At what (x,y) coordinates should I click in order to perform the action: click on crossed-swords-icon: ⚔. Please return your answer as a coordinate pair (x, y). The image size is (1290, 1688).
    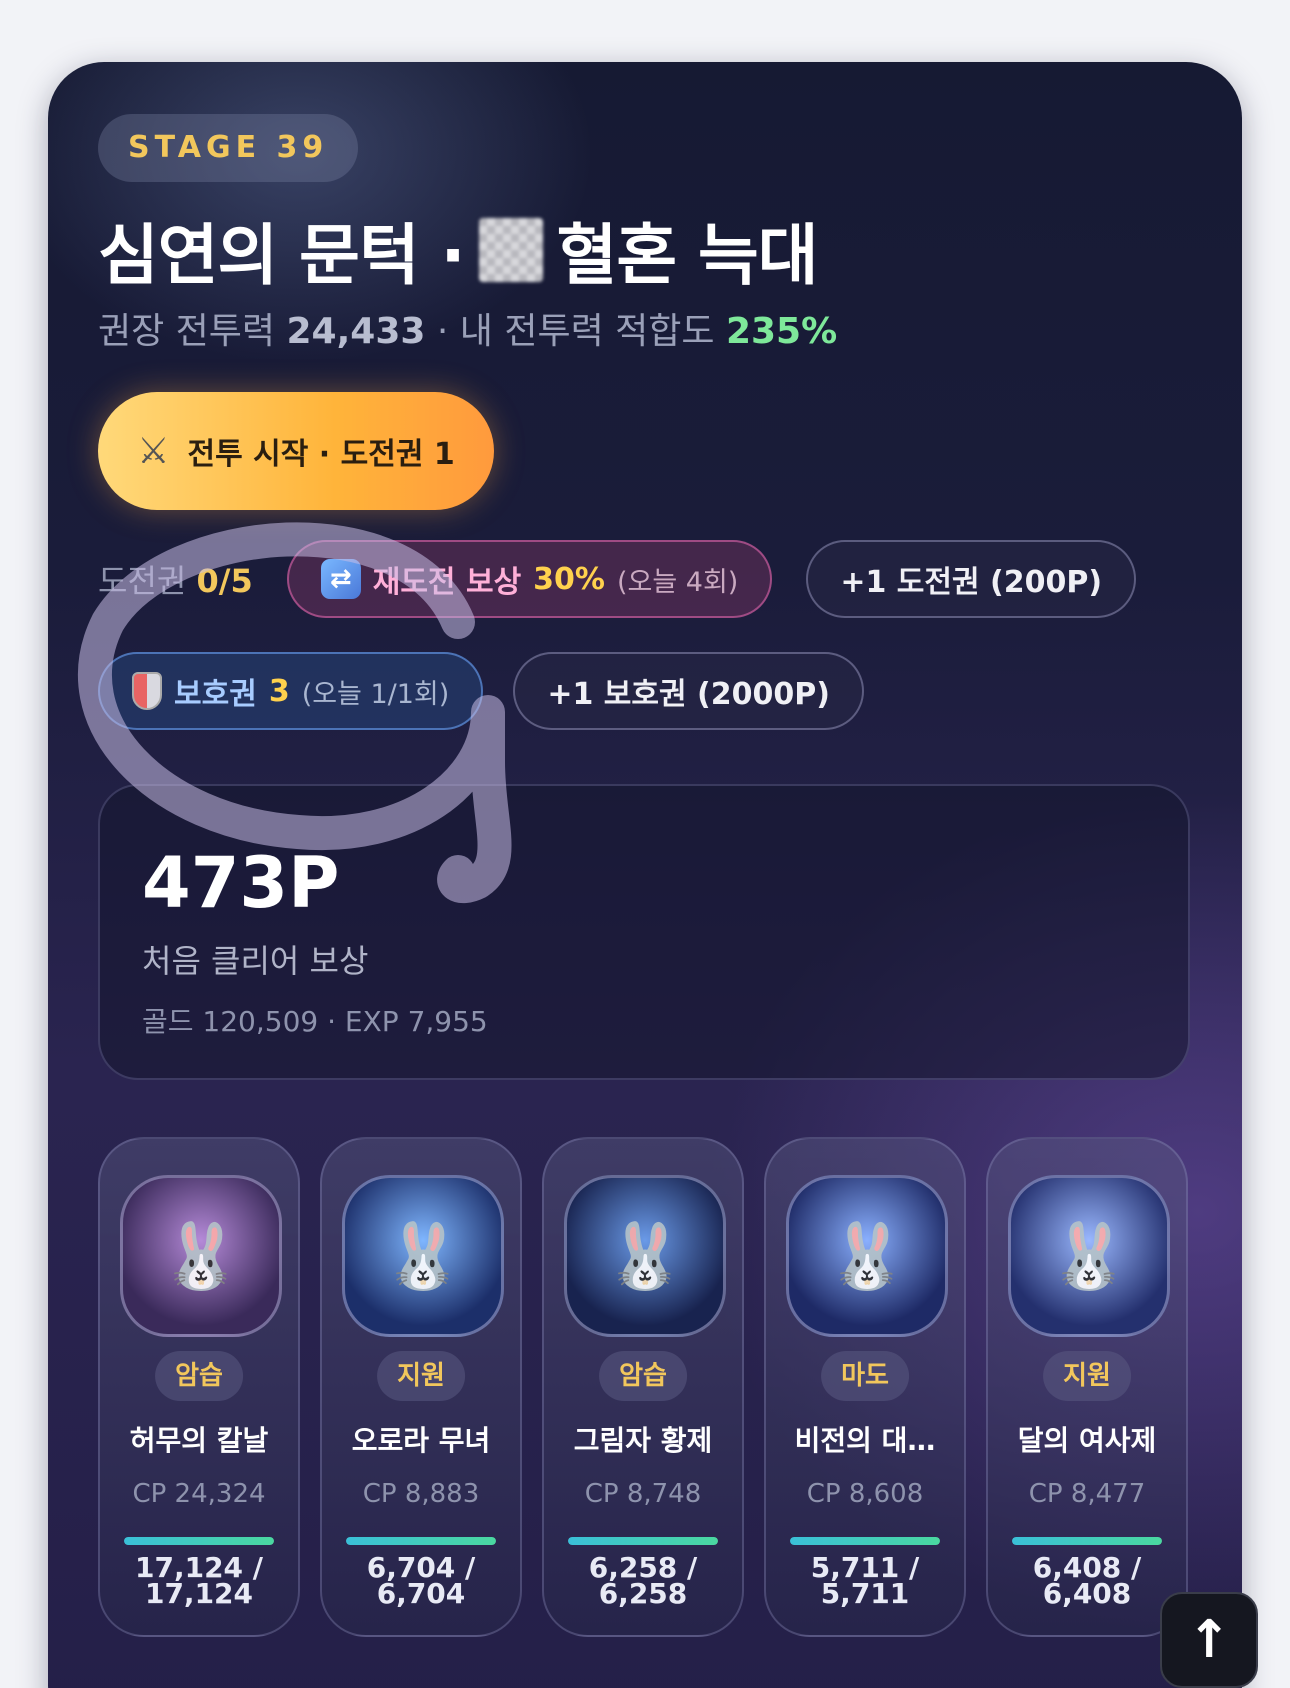
    Looking at the image, I should click on (153, 451).